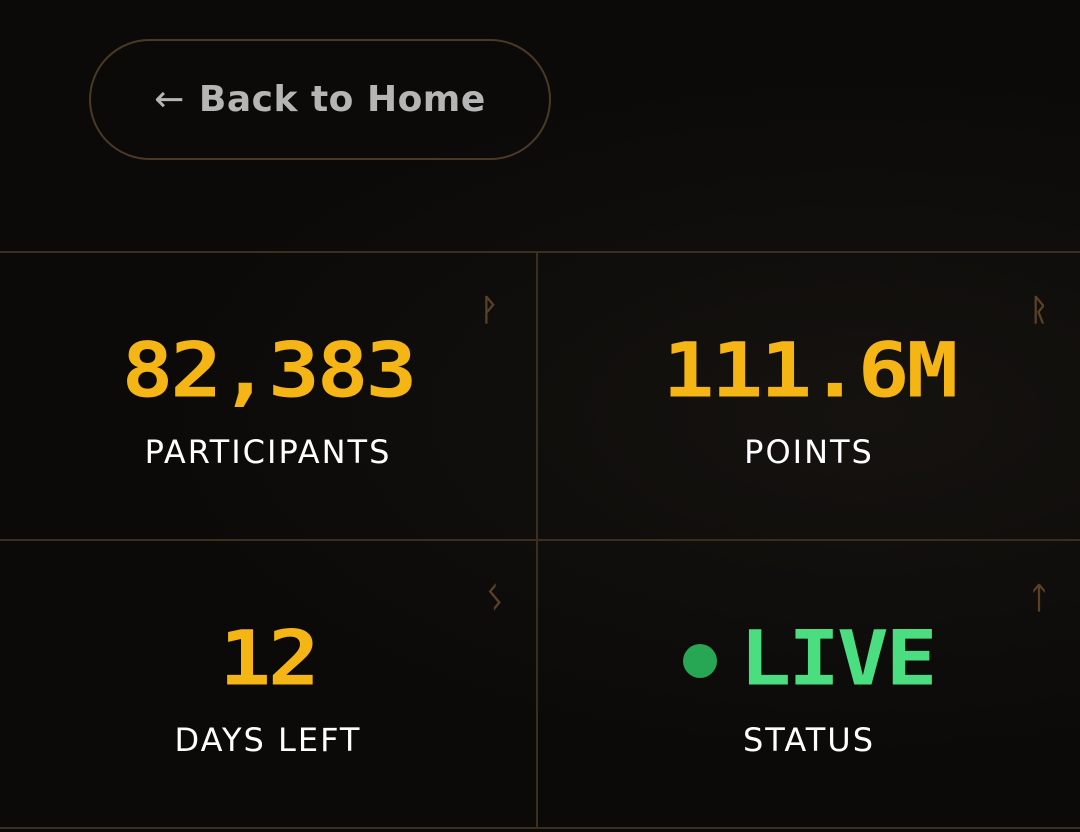 The width and height of the screenshot is (1080, 832). I want to click on back-to-home-label: Back to Home, so click(342, 99).